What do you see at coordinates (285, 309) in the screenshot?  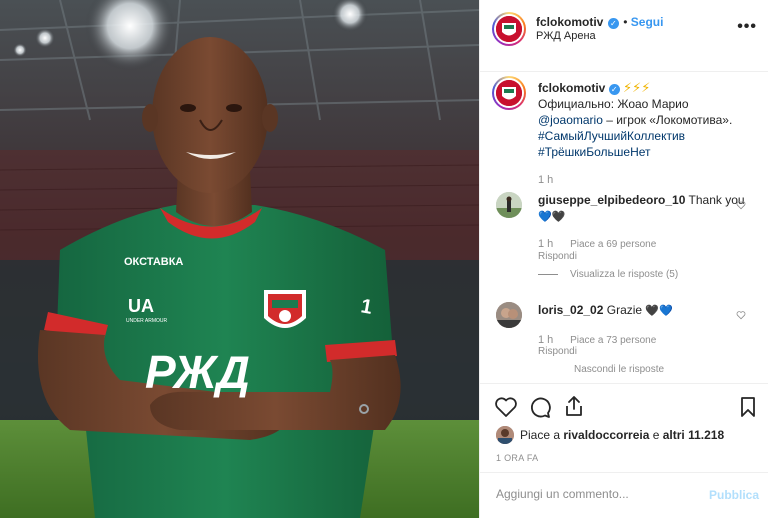 I see `lokomotiv-crest` at bounding box center [285, 309].